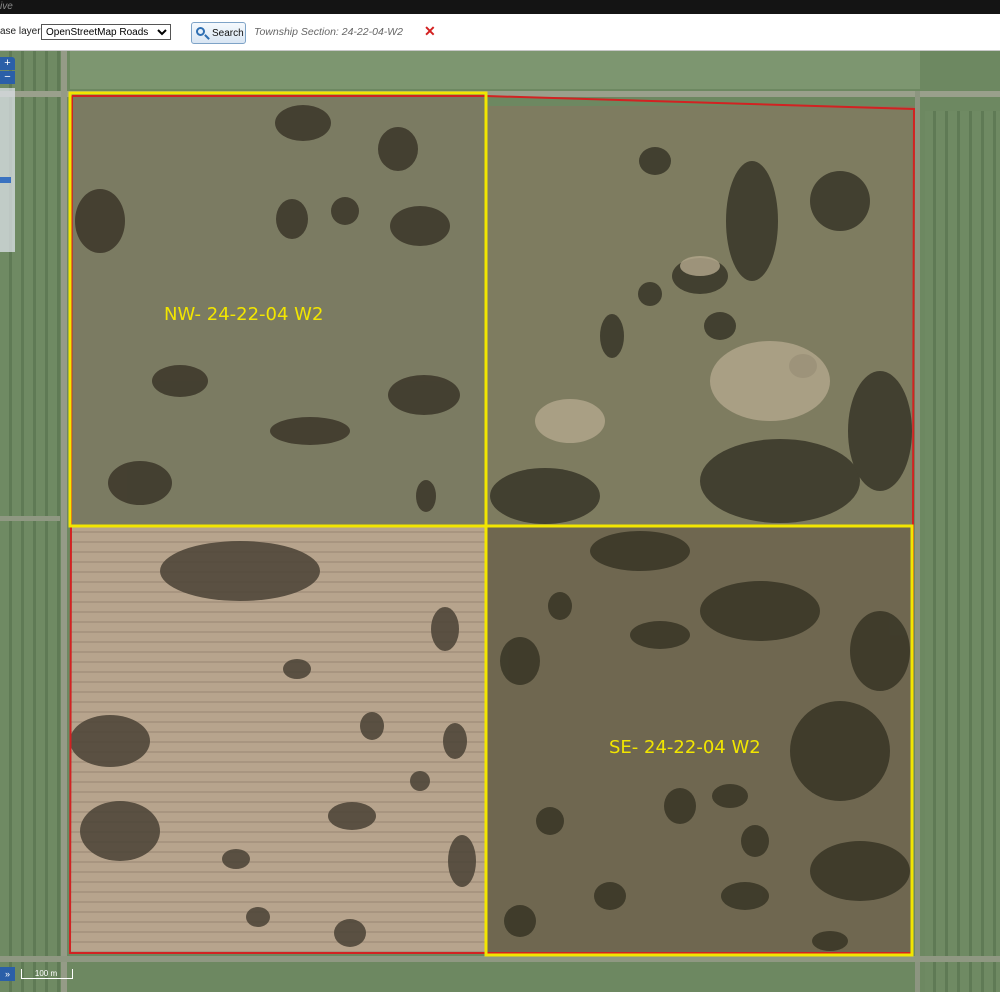  Describe the element at coordinates (228, 33) in the screenshot. I see `search-button-label: Search` at that location.